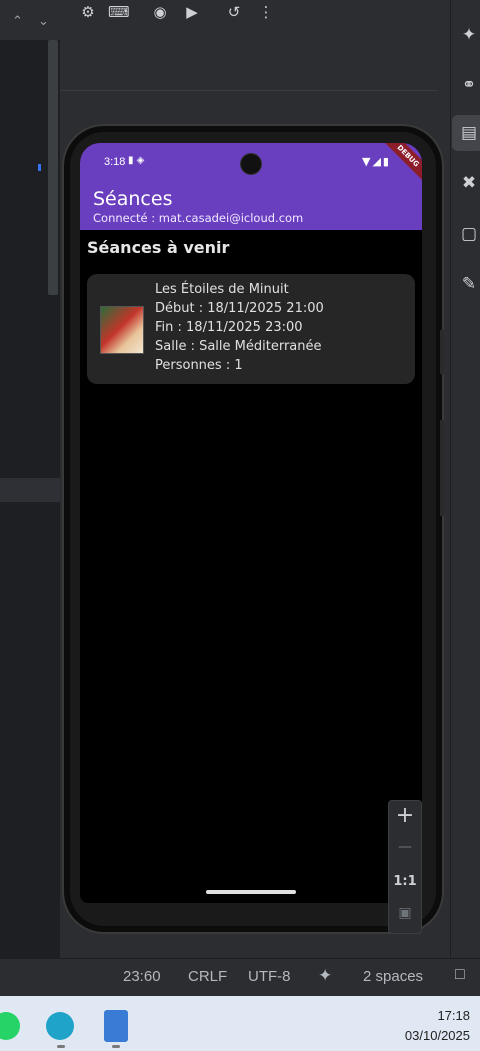  I want to click on session-end: Fin : 18/11/2025 23:00, so click(229, 327).